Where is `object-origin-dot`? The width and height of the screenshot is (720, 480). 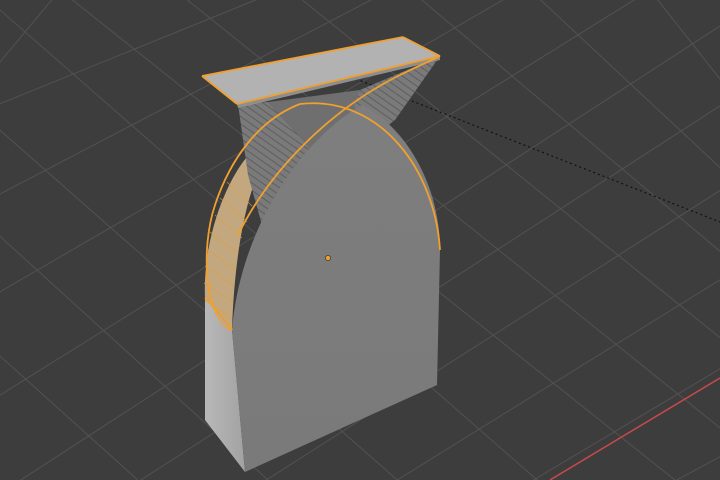 object-origin-dot is located at coordinates (328, 258).